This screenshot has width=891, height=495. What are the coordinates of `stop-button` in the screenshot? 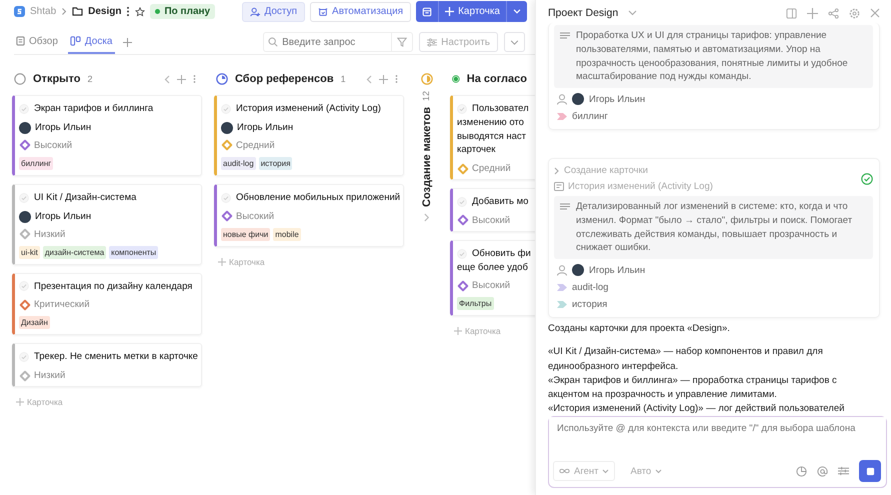 It's located at (870, 471).